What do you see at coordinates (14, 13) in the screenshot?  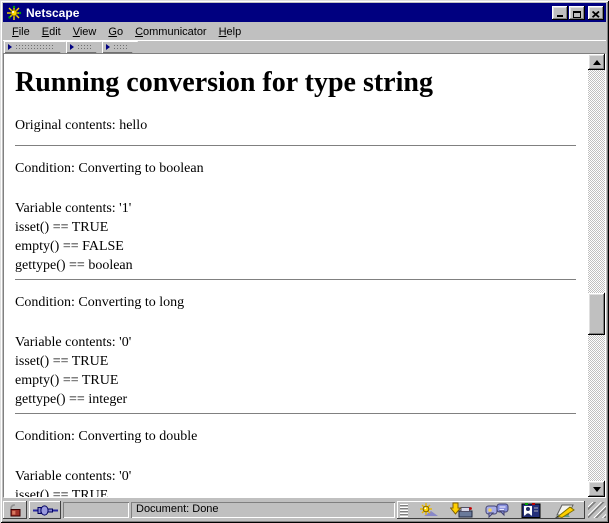 I see `netscape-logo-icon` at bounding box center [14, 13].